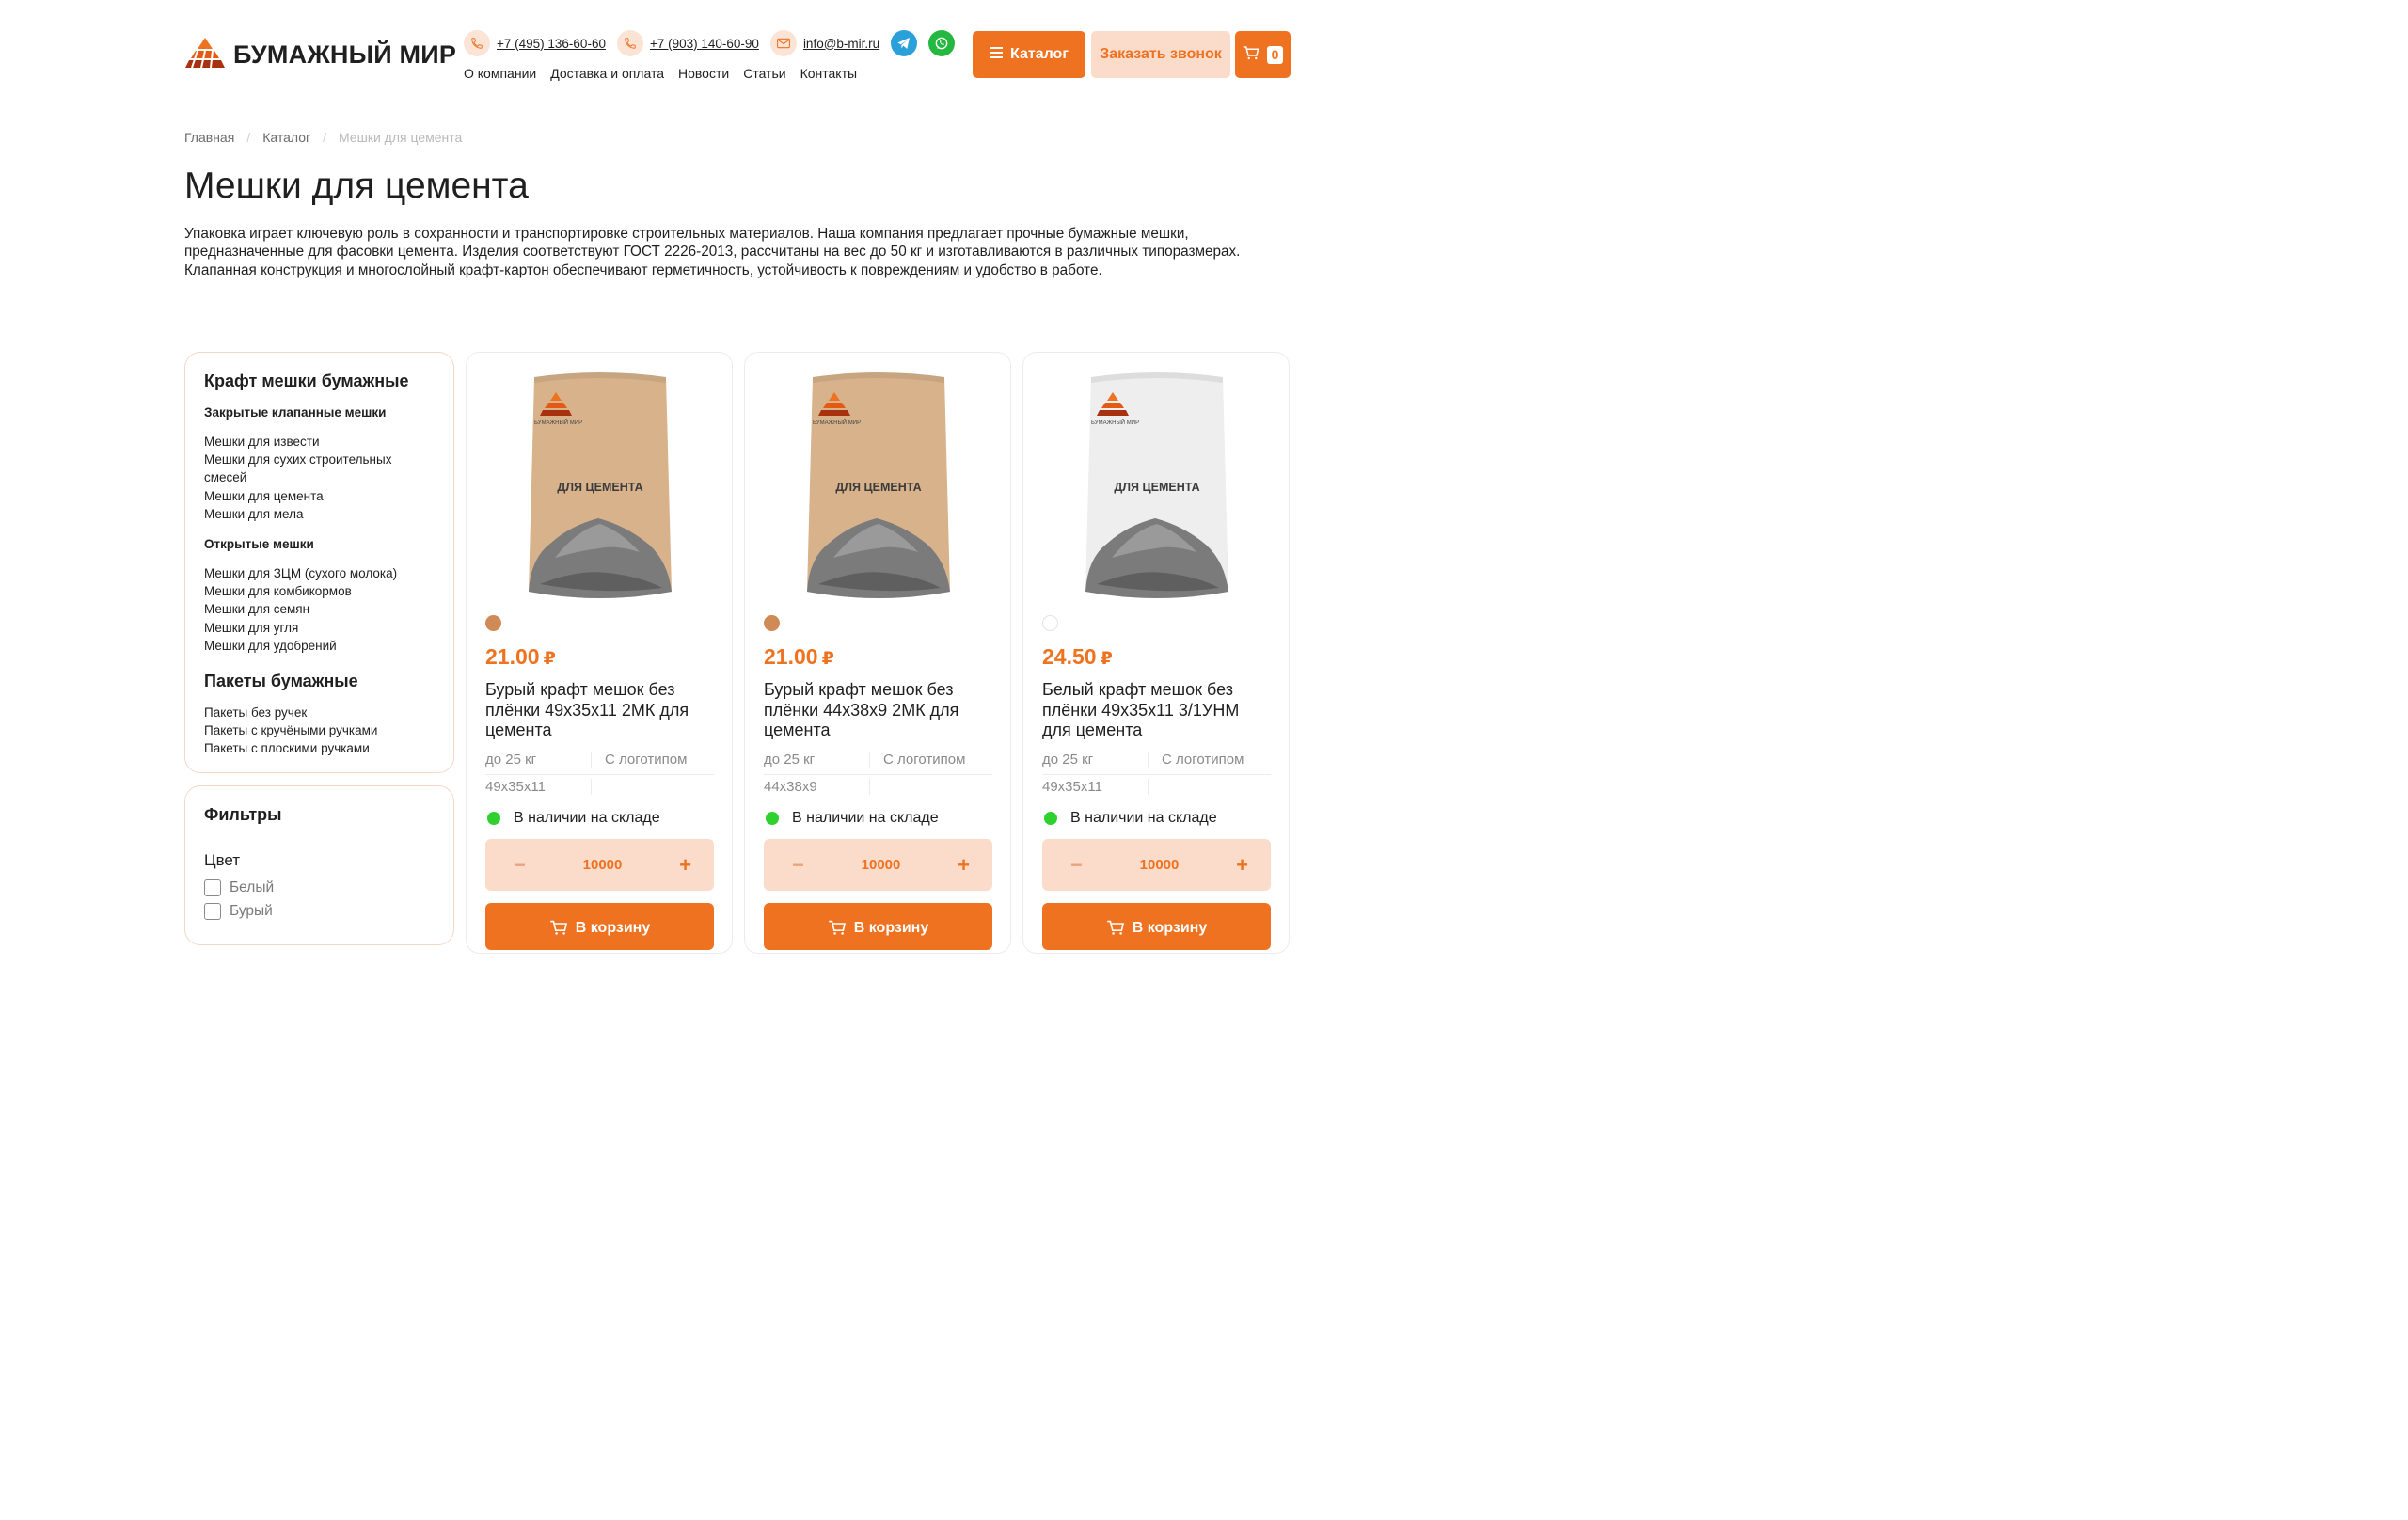 Image resolution: width=2408 pixels, height=1520 pixels. What do you see at coordinates (320, 412) in the screenshot?
I see `sidebar-subheading-valve-bags: Закрытые клапанные мешки` at bounding box center [320, 412].